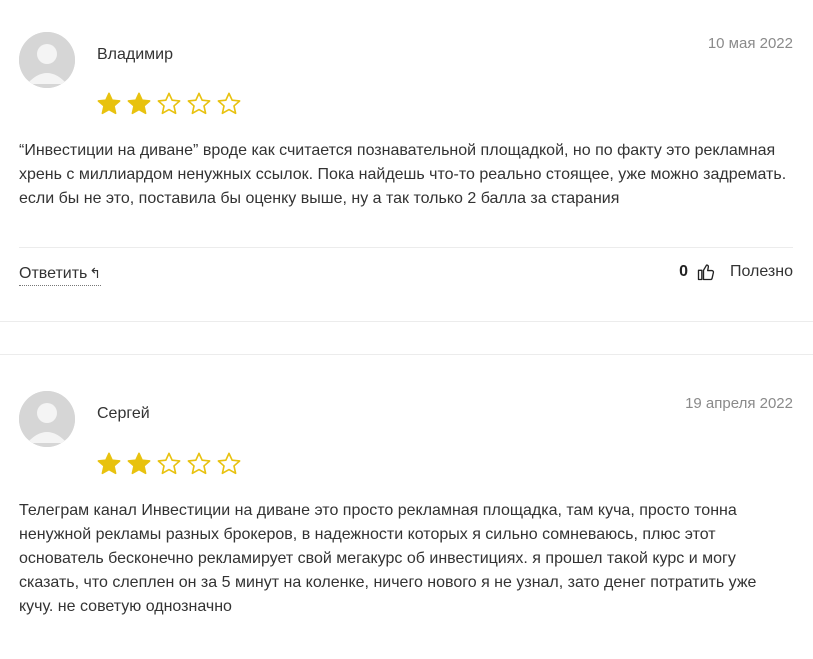 The height and width of the screenshot is (659, 813). What do you see at coordinates (739, 403) in the screenshot?
I see `review-date: 19 апреля 2022` at bounding box center [739, 403].